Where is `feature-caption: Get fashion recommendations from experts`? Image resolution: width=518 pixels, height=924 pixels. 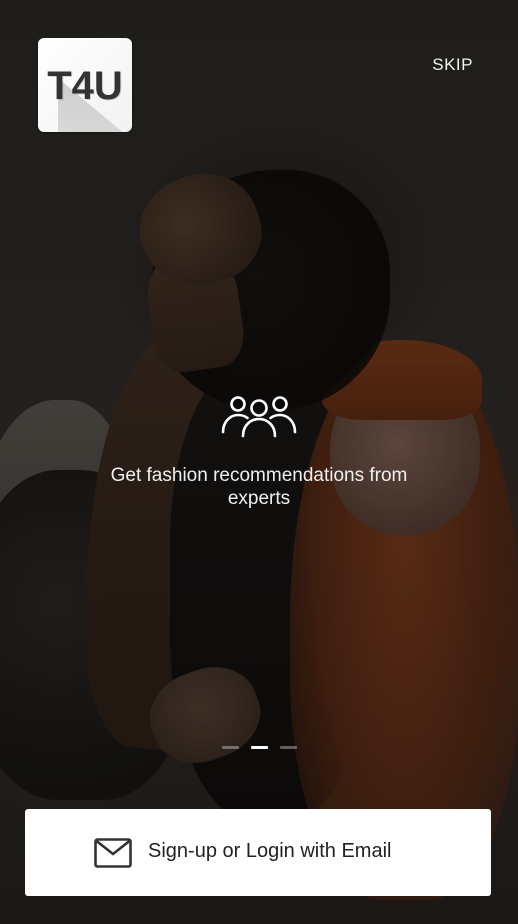 feature-caption: Get fashion recommendations from experts is located at coordinates (259, 487).